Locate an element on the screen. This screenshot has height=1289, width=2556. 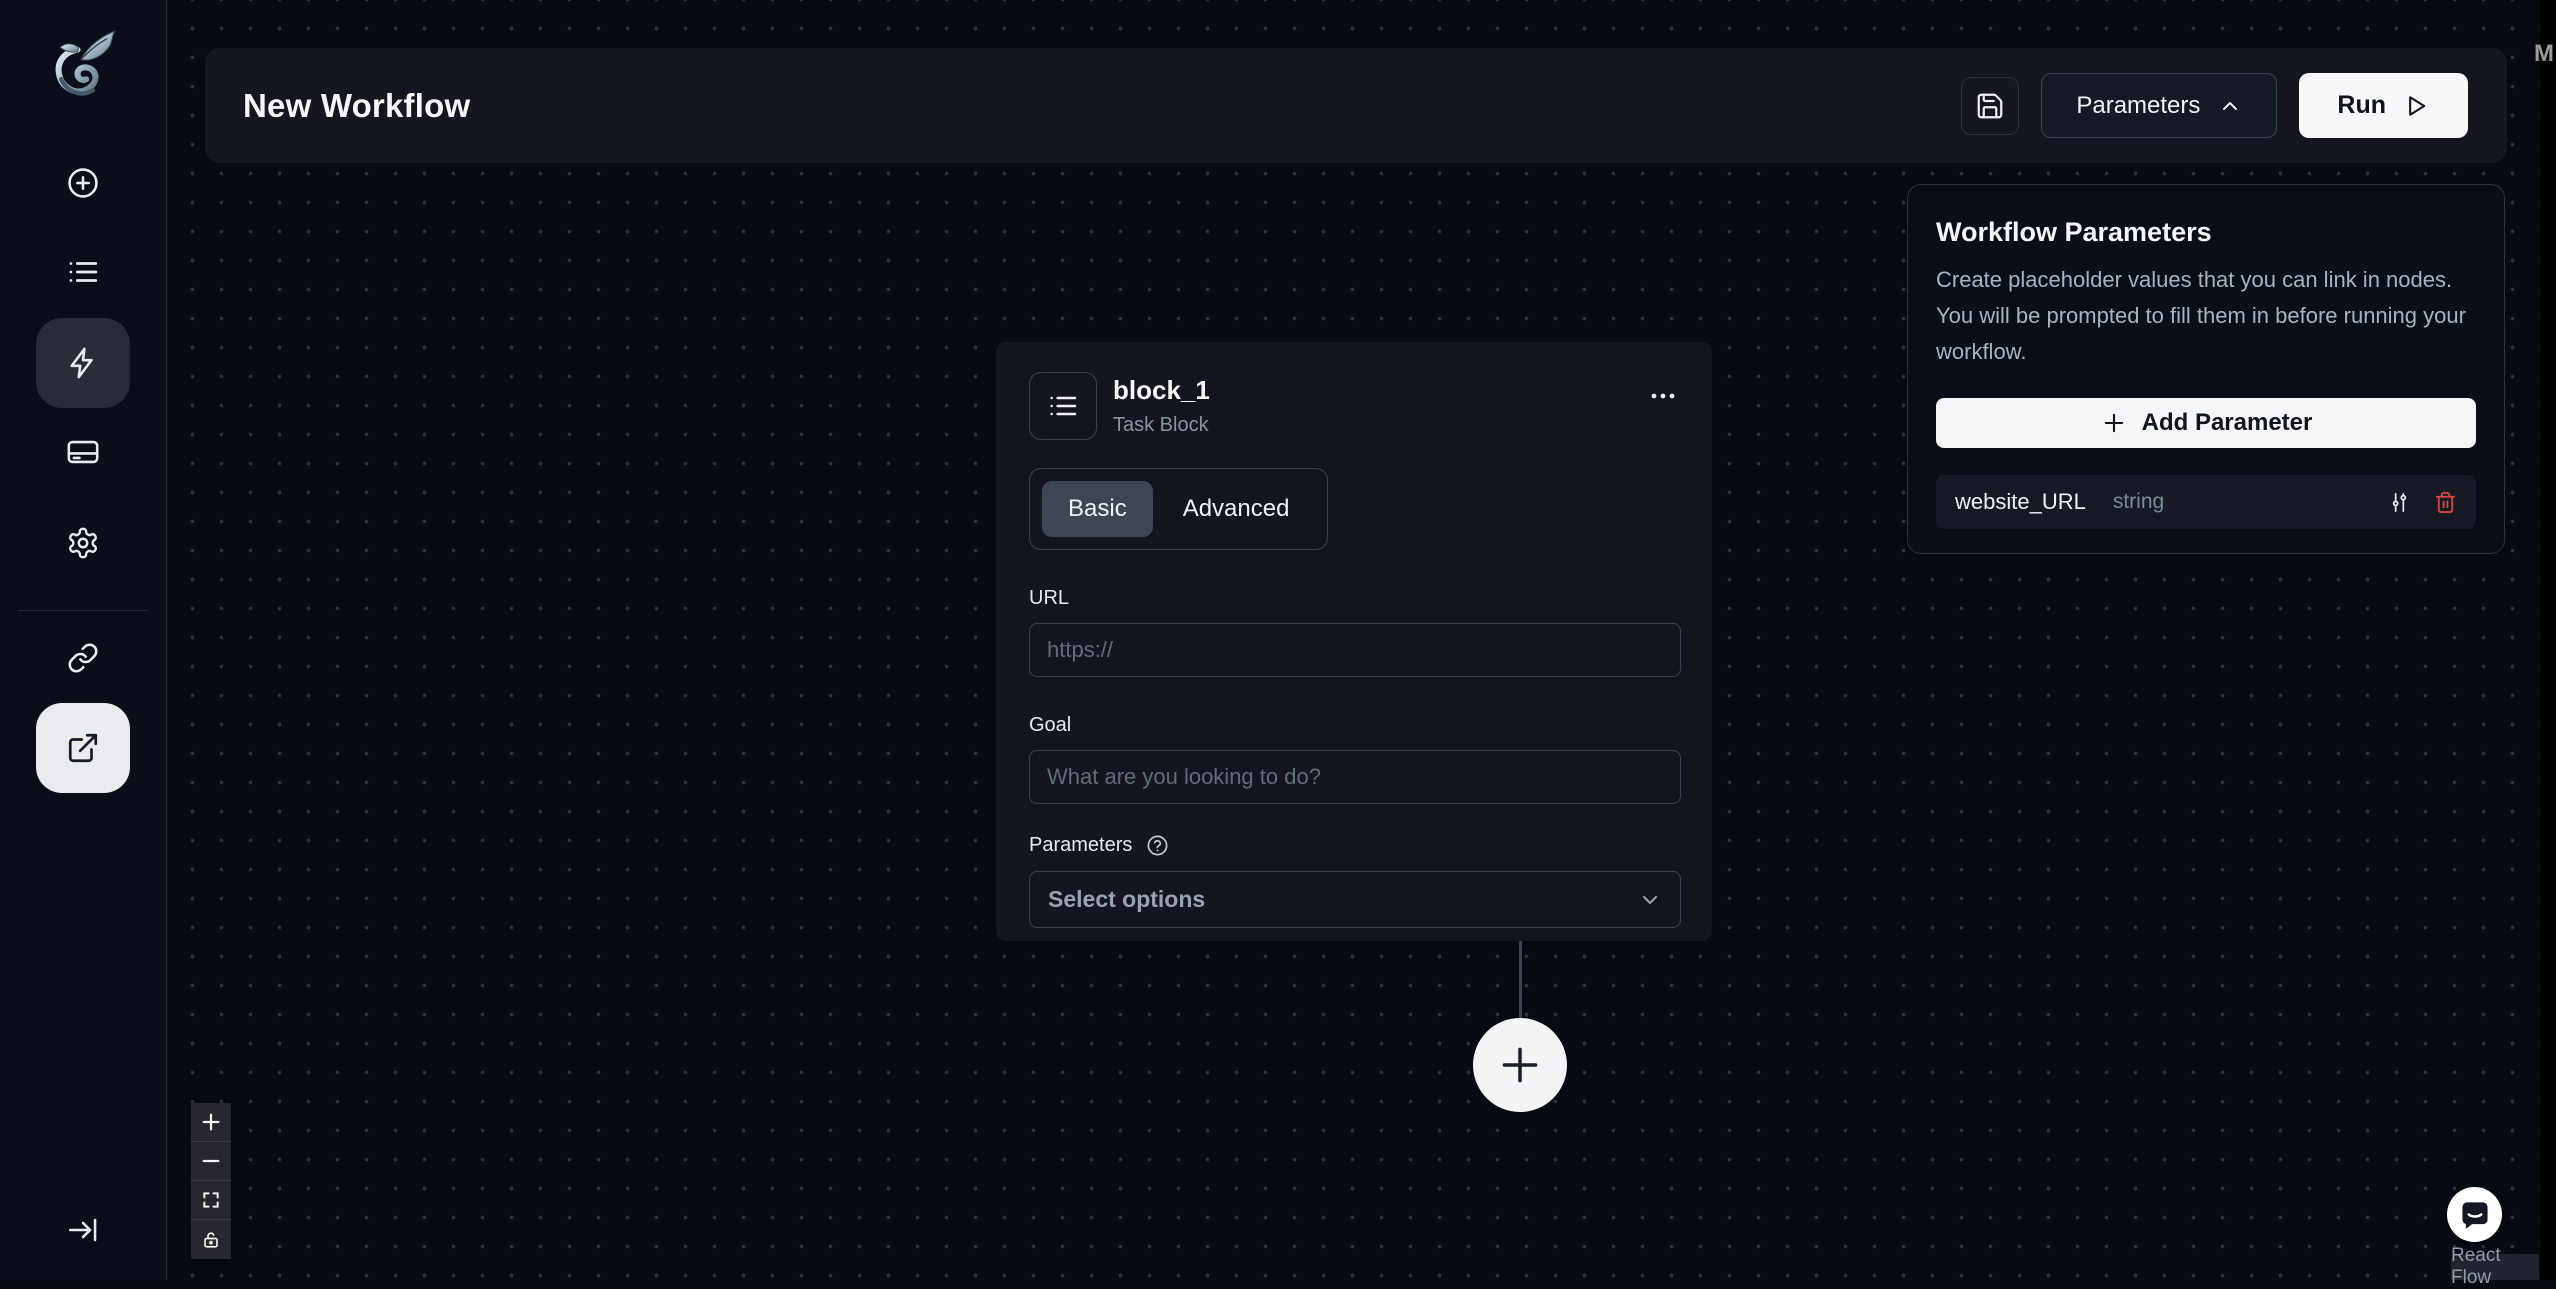
run-button: Run is located at coordinates (2383, 105).